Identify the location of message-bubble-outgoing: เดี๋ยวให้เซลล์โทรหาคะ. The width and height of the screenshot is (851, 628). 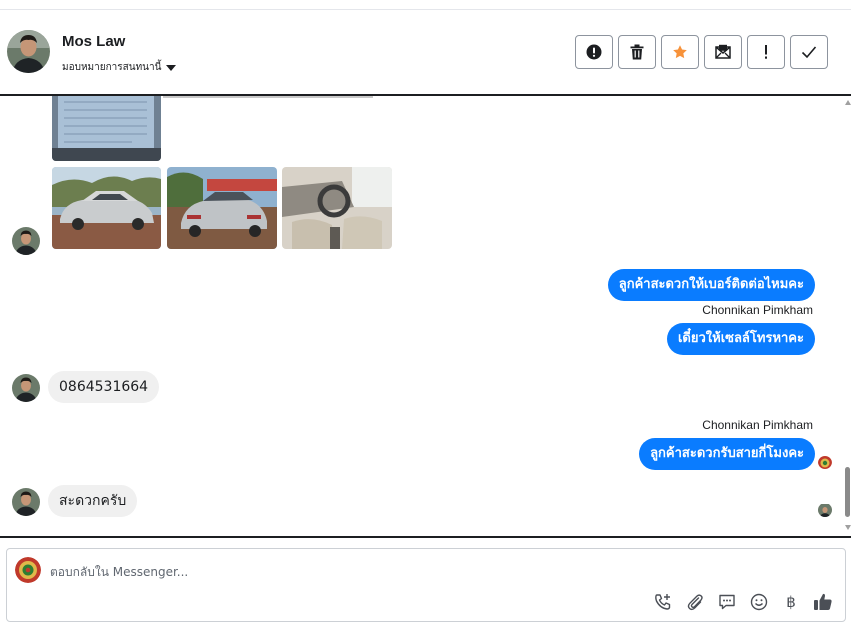
(740, 339).